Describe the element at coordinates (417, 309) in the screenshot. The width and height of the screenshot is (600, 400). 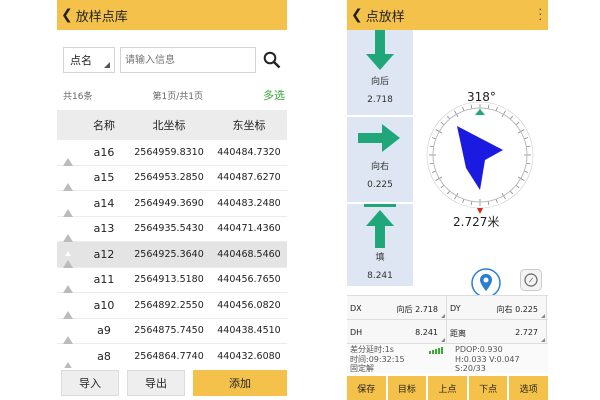
I see `dx-value: 向后 2.718` at that location.